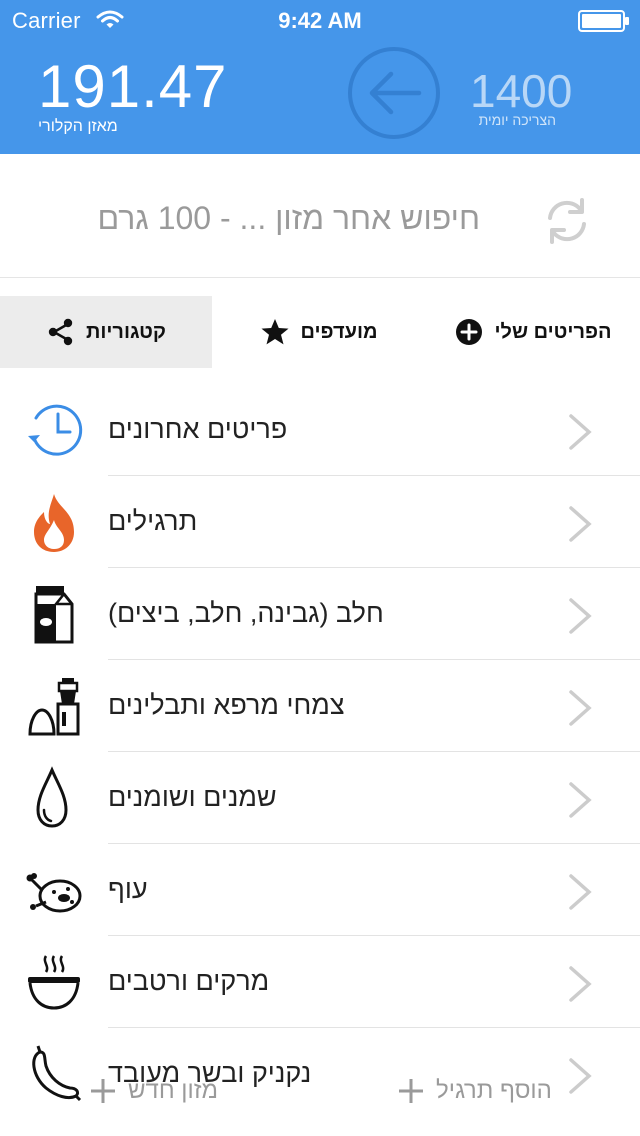  Describe the element at coordinates (60, 332) in the screenshot. I see `share-icon` at that location.